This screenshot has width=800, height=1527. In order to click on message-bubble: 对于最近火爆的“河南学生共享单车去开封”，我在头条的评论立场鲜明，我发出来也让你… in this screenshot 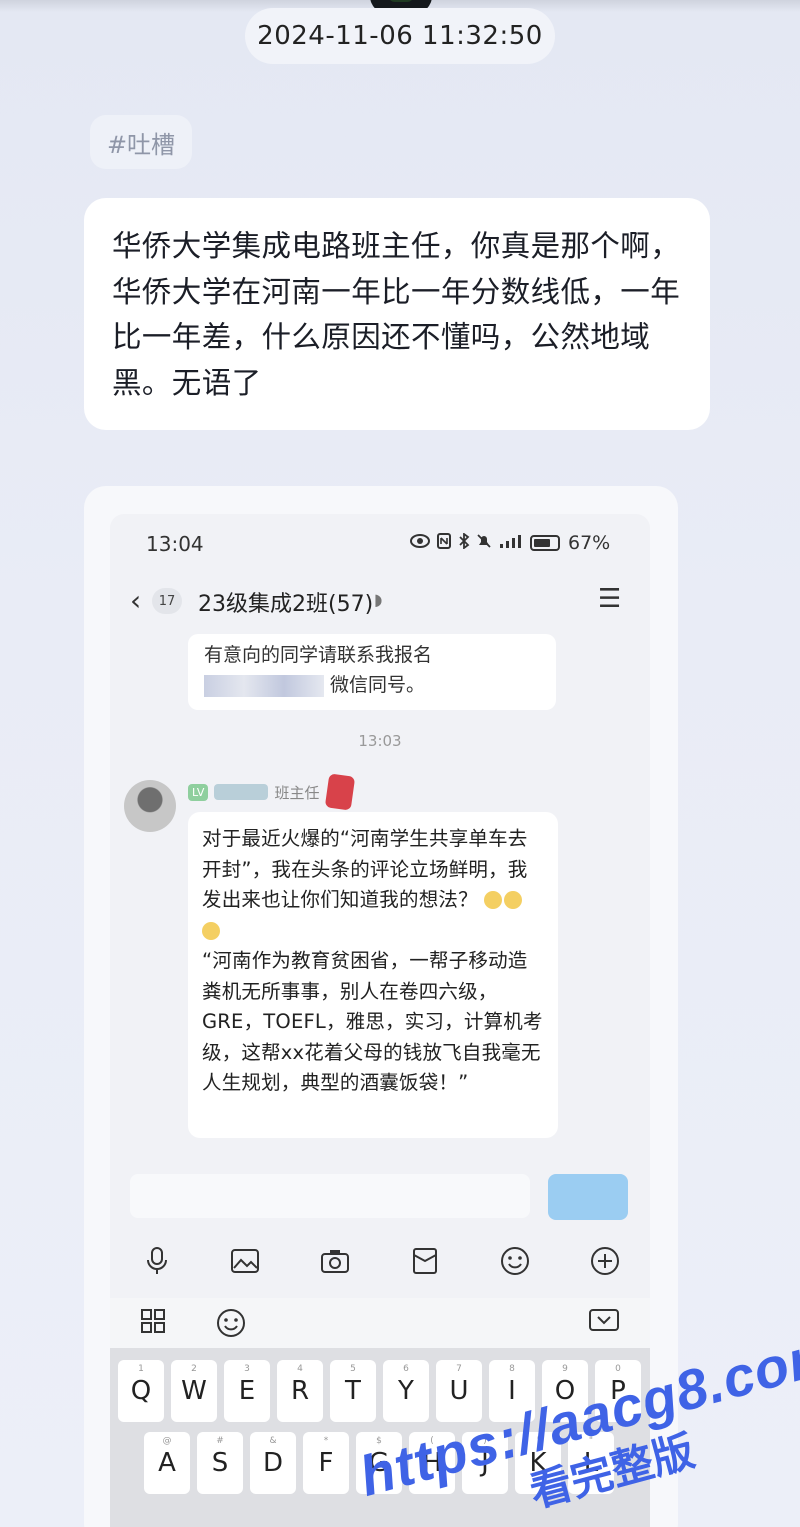, I will do `click(373, 975)`.